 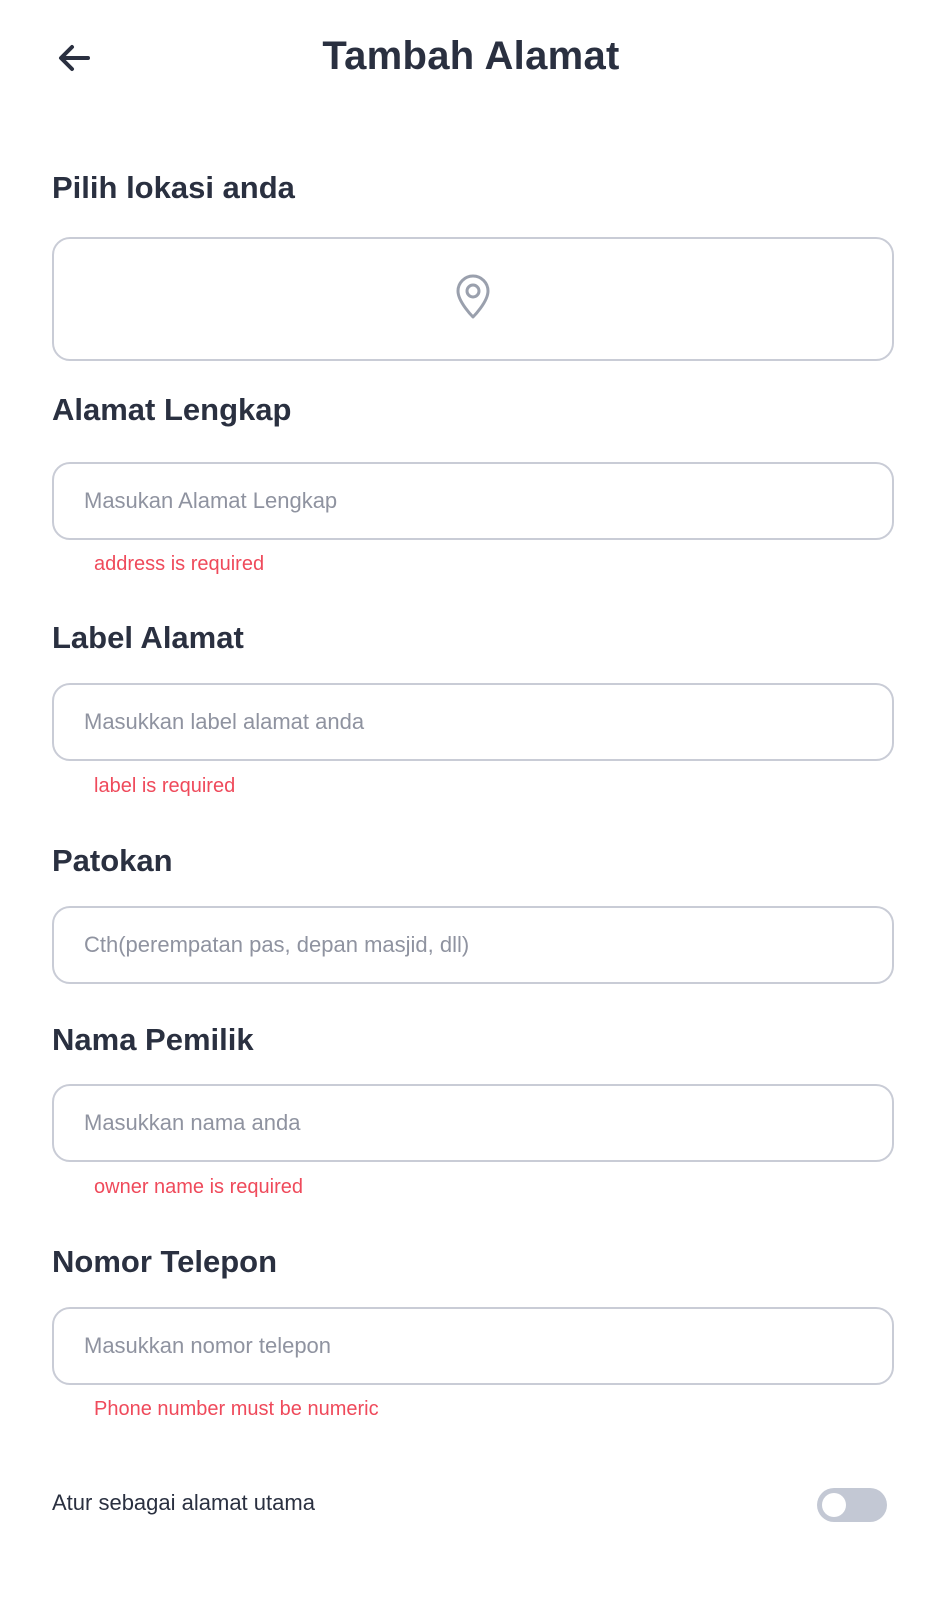 What do you see at coordinates (179, 564) in the screenshot?
I see `address-error: address is required` at bounding box center [179, 564].